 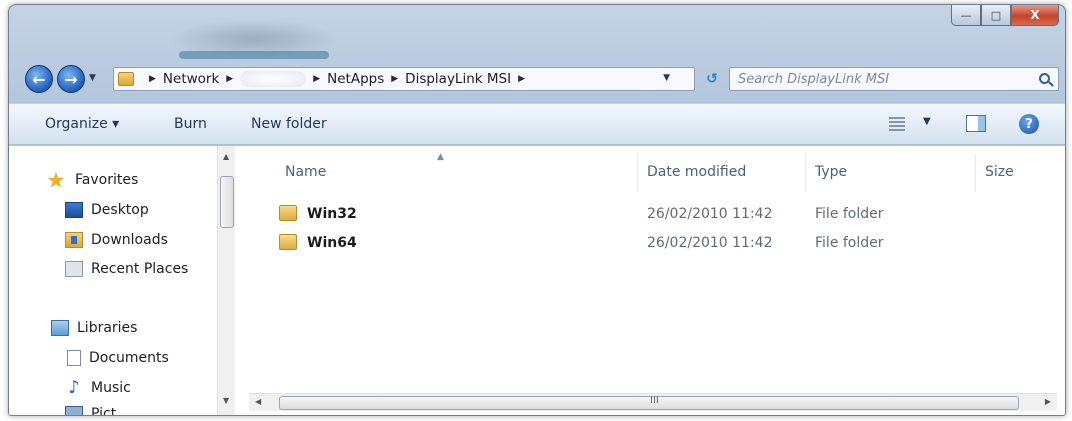 What do you see at coordinates (226, 400) in the screenshot?
I see `scroll-down-icon: ▼` at bounding box center [226, 400].